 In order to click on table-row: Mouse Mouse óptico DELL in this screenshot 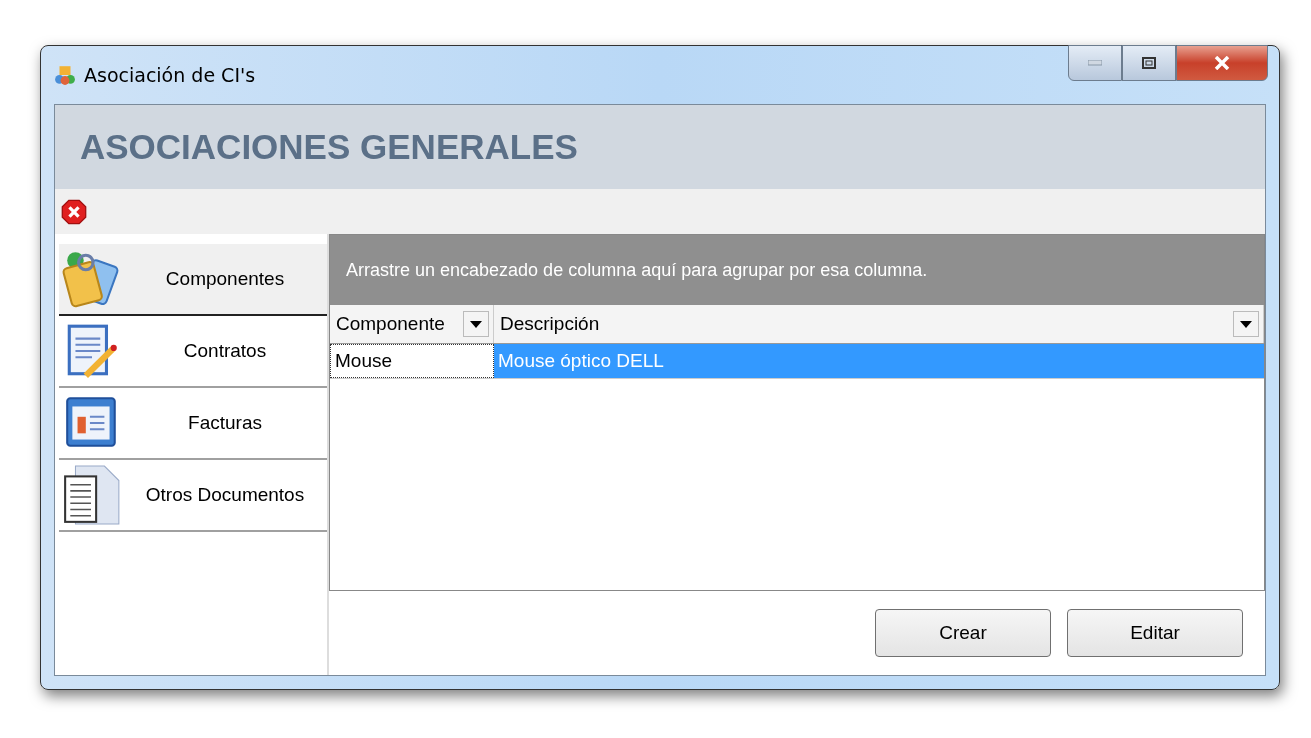, I will do `click(797, 361)`.